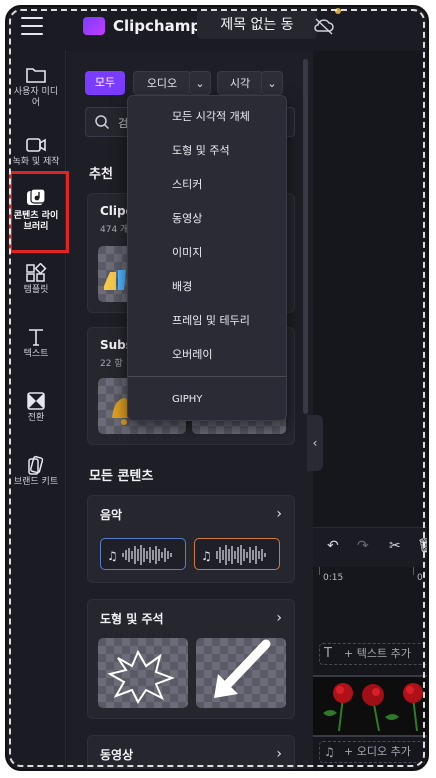 This screenshot has height=778, width=436. What do you see at coordinates (333, 578) in the screenshot?
I see `ruler-label: 0:15` at bounding box center [333, 578].